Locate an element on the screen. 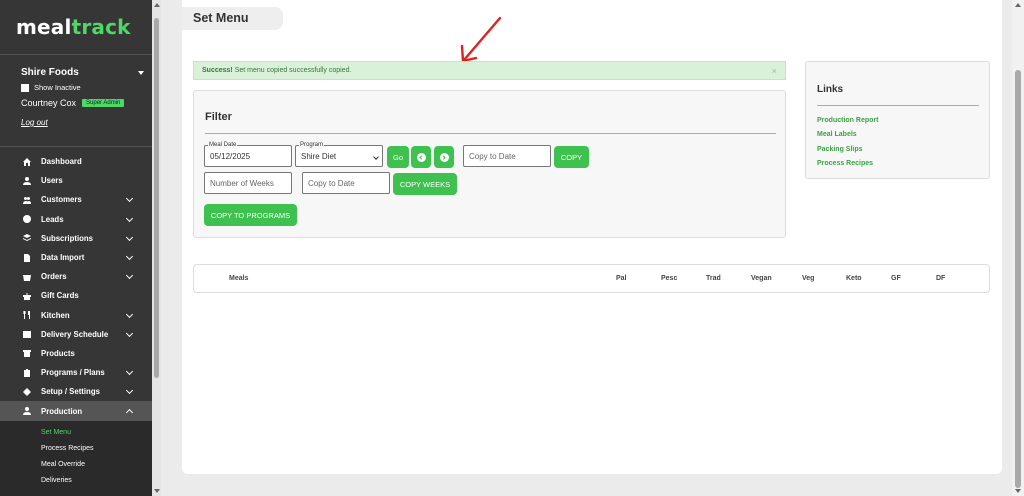 The image size is (1024, 496). sidebar-item-label: Setup / Settings is located at coordinates (70, 392).